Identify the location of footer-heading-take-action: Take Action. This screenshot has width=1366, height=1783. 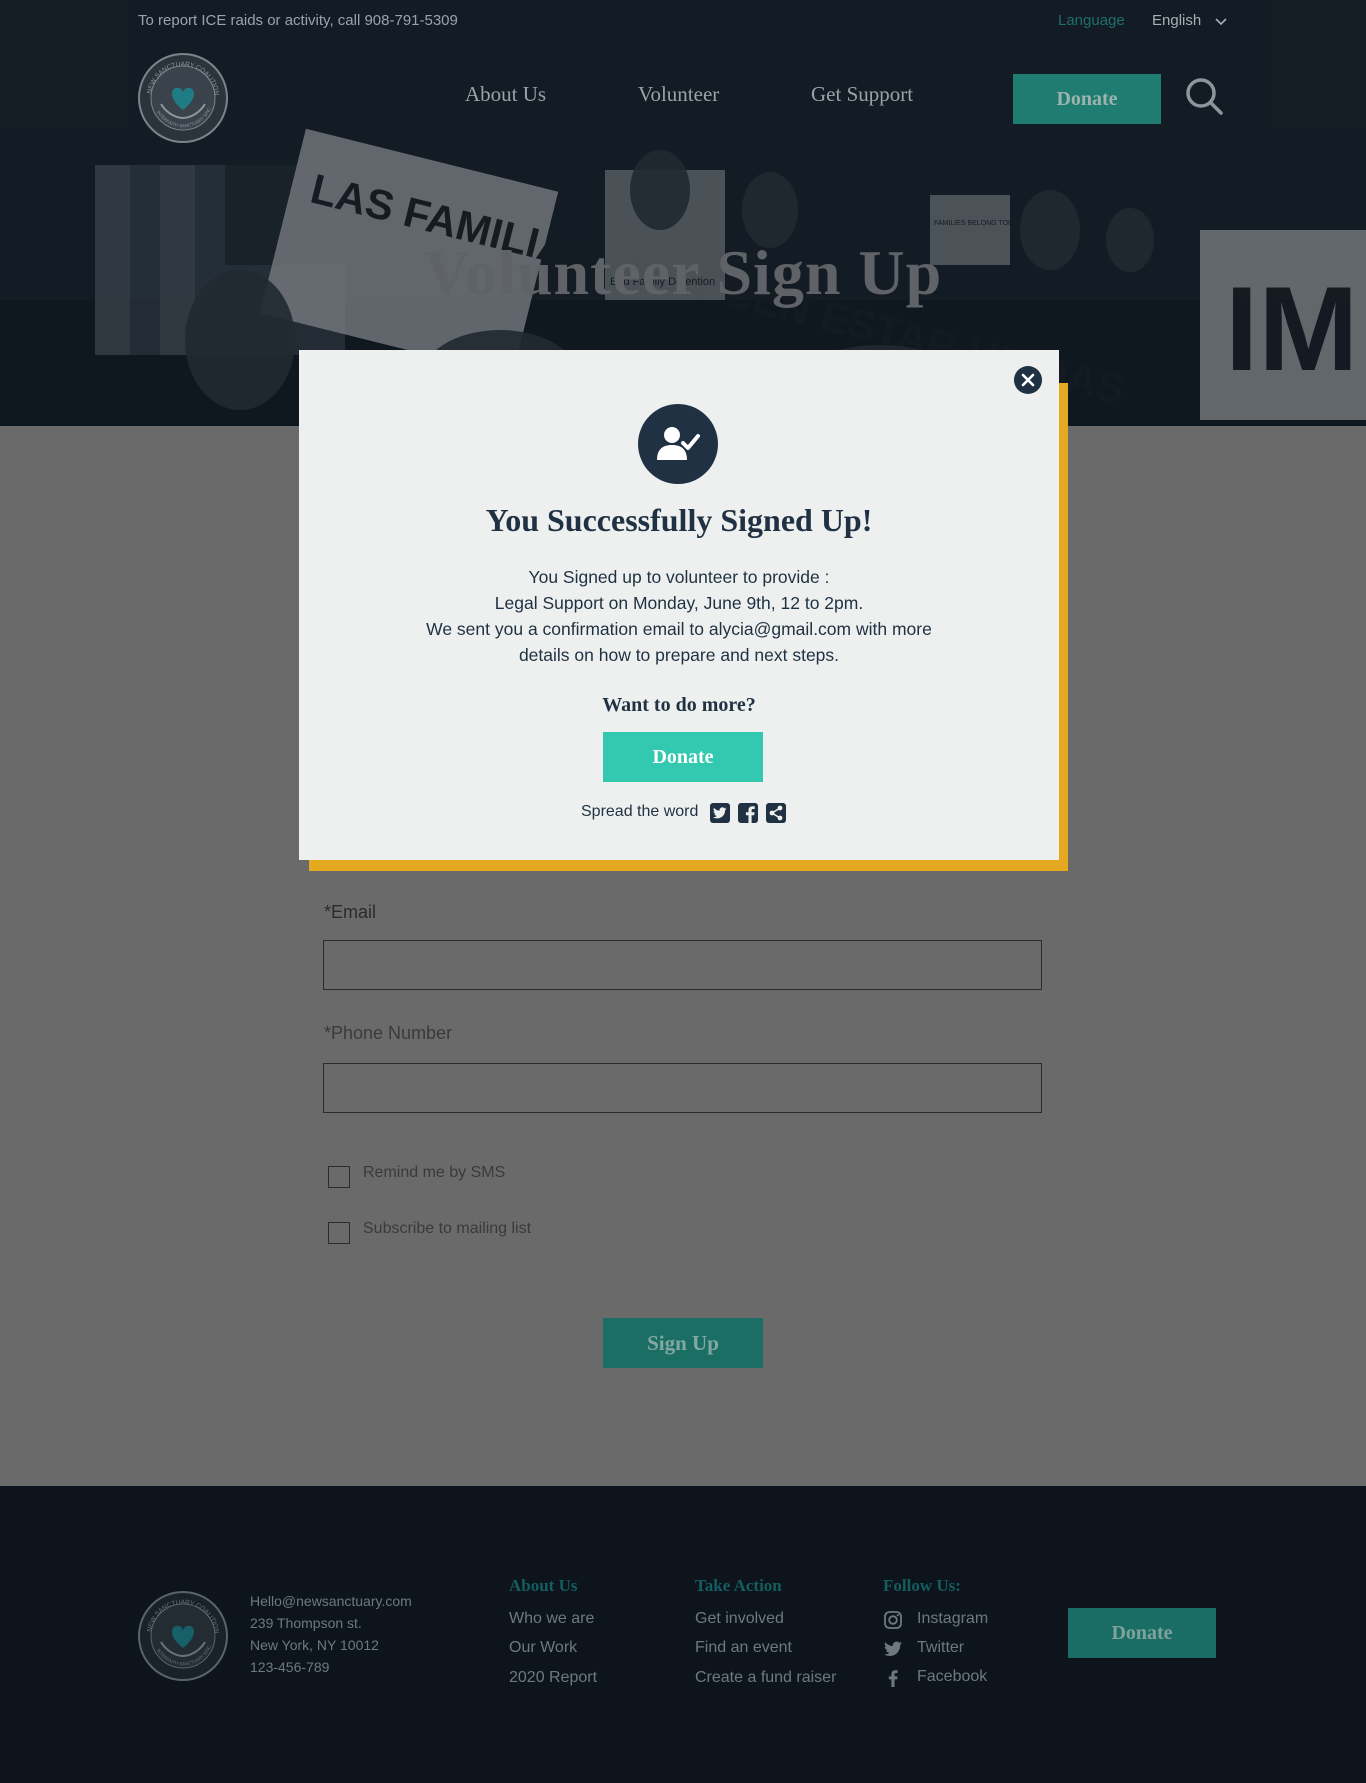
(738, 1585).